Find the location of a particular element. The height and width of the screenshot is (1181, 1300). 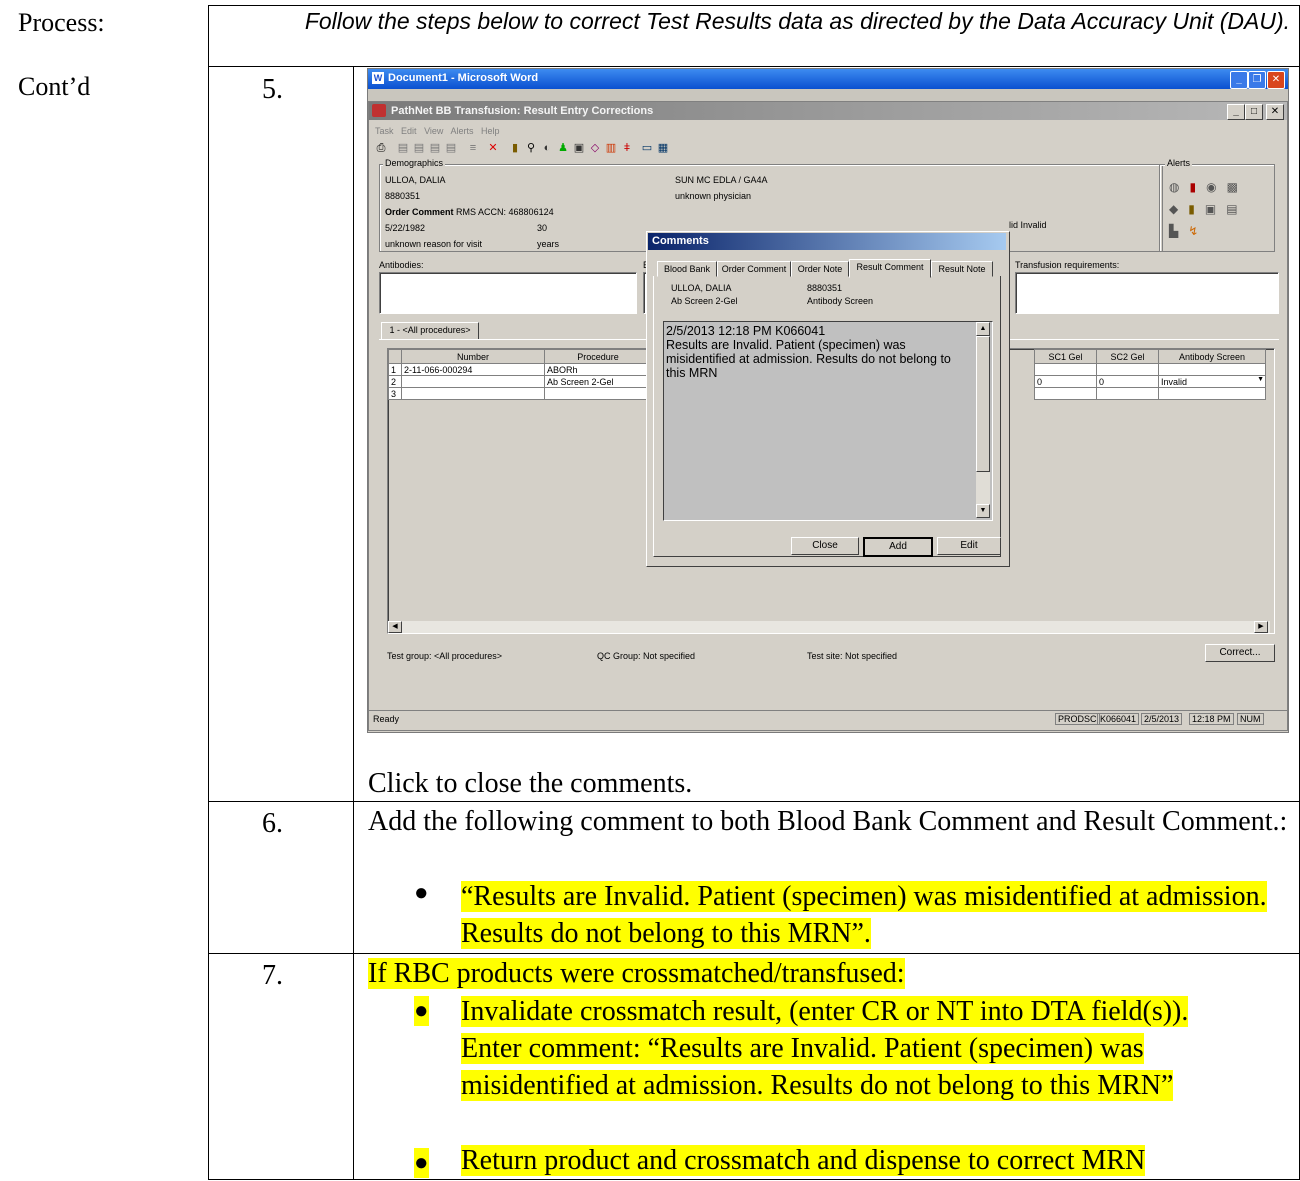

comment-patient: ULLOA, DALIA Ab Screen 2-Gel is located at coordinates (704, 294).